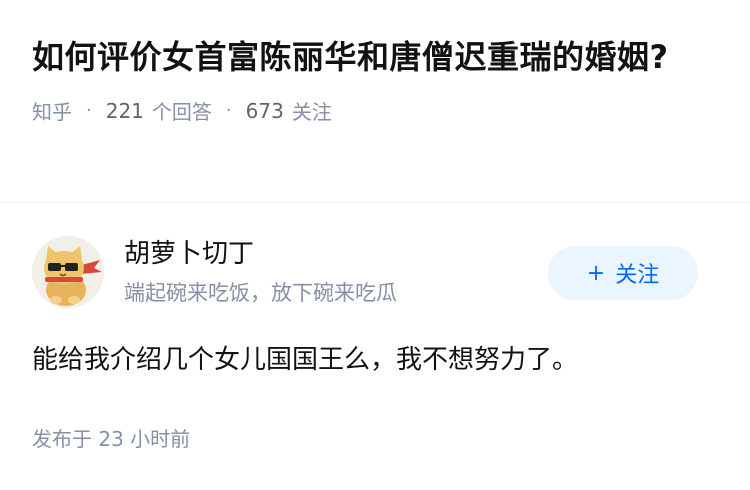 The image size is (750, 490). I want to click on answer-content: 能给我介绍几个女儿国国王么，我不想努力了。, so click(377, 360).